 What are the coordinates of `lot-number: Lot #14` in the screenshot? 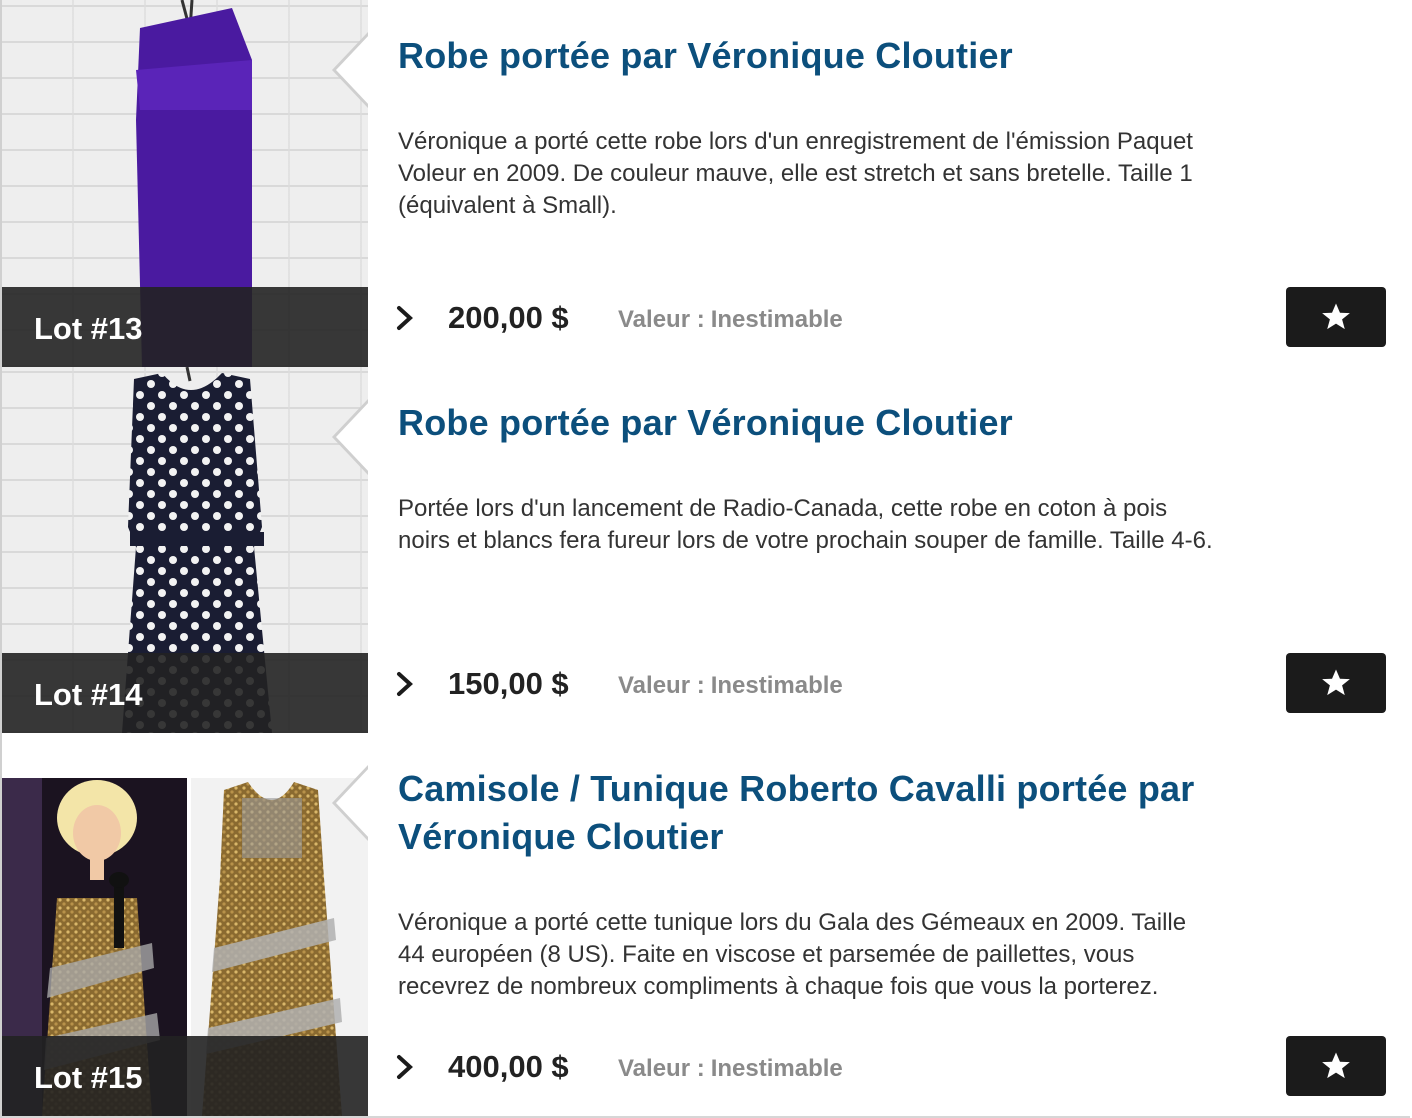 It's located at (88, 694).